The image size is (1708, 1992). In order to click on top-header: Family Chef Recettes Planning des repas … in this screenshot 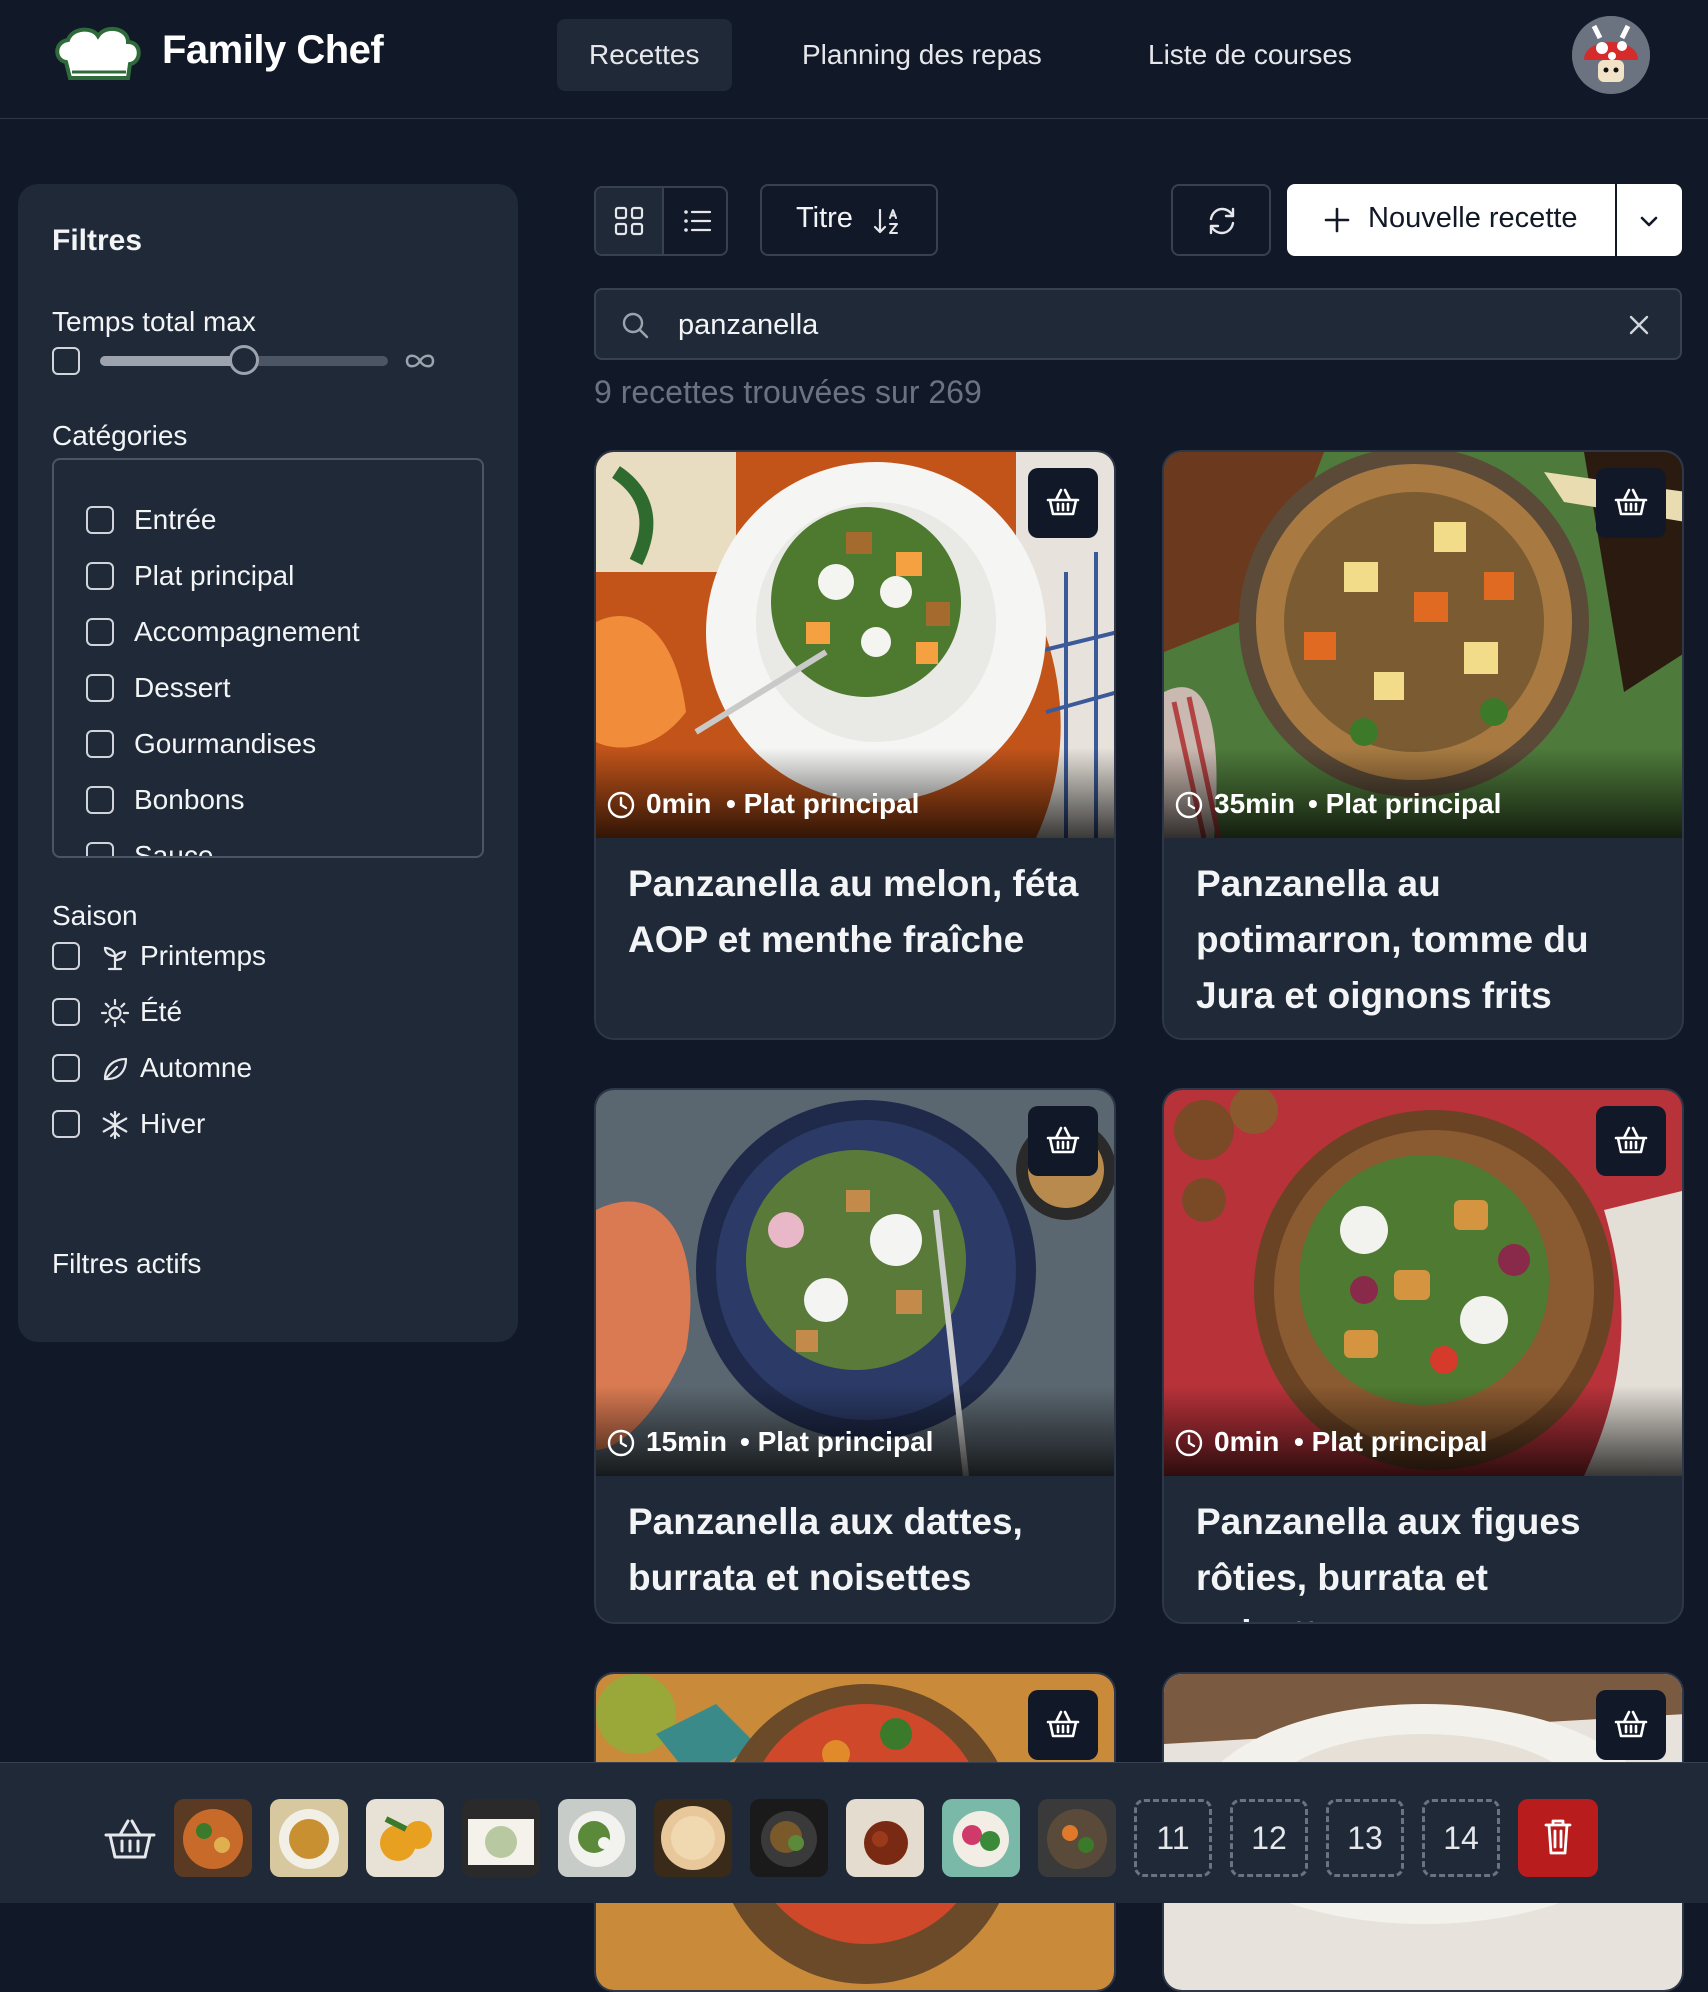, I will do `click(854, 59)`.